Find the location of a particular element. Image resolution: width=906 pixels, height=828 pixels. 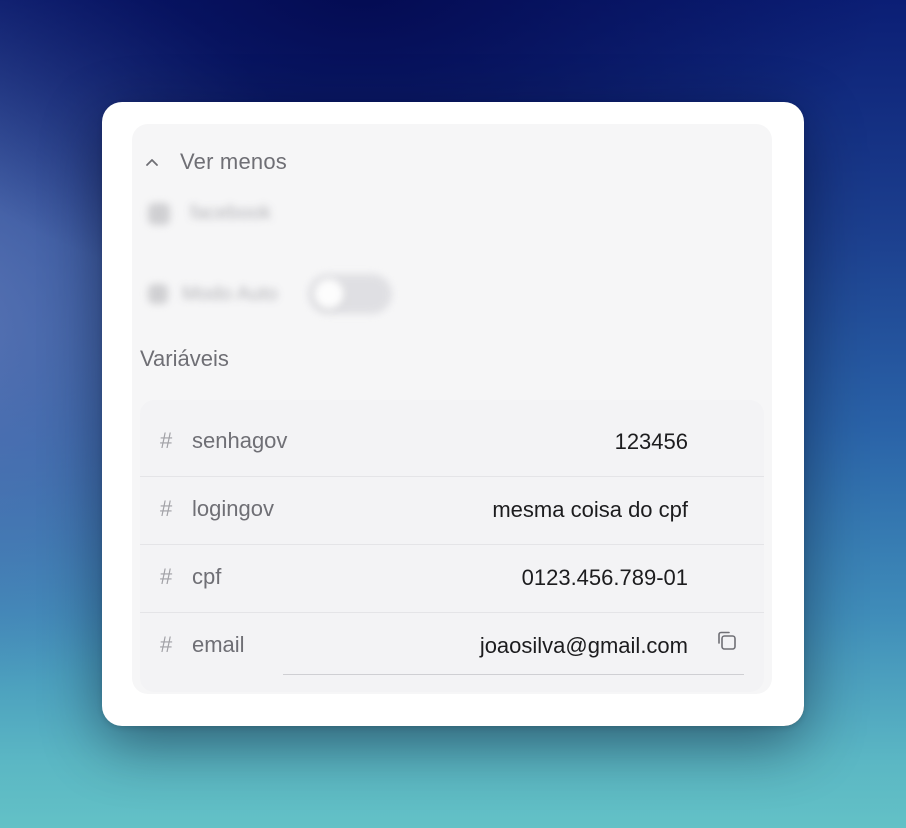

variables-section-title: Variáveis is located at coordinates (184, 358).